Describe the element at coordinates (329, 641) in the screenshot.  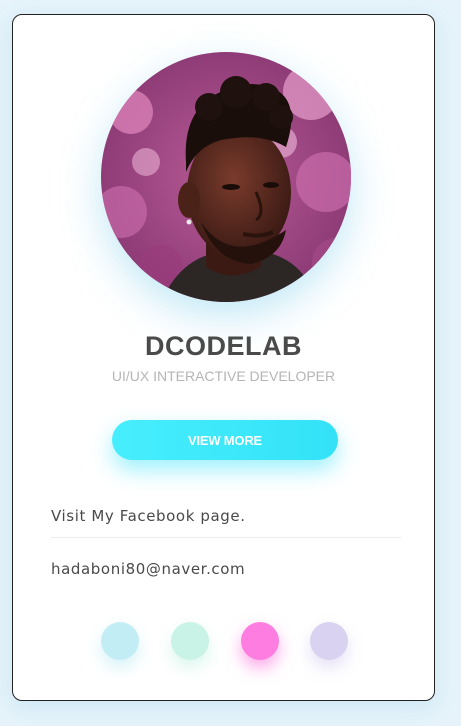
I see `color-dot-lavender` at that location.